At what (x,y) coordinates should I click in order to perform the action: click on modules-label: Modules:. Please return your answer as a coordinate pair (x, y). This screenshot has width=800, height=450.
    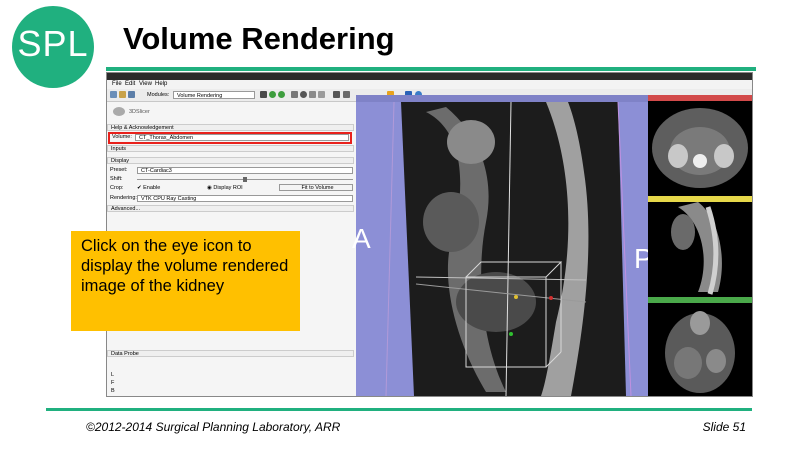
    Looking at the image, I should click on (158, 95).